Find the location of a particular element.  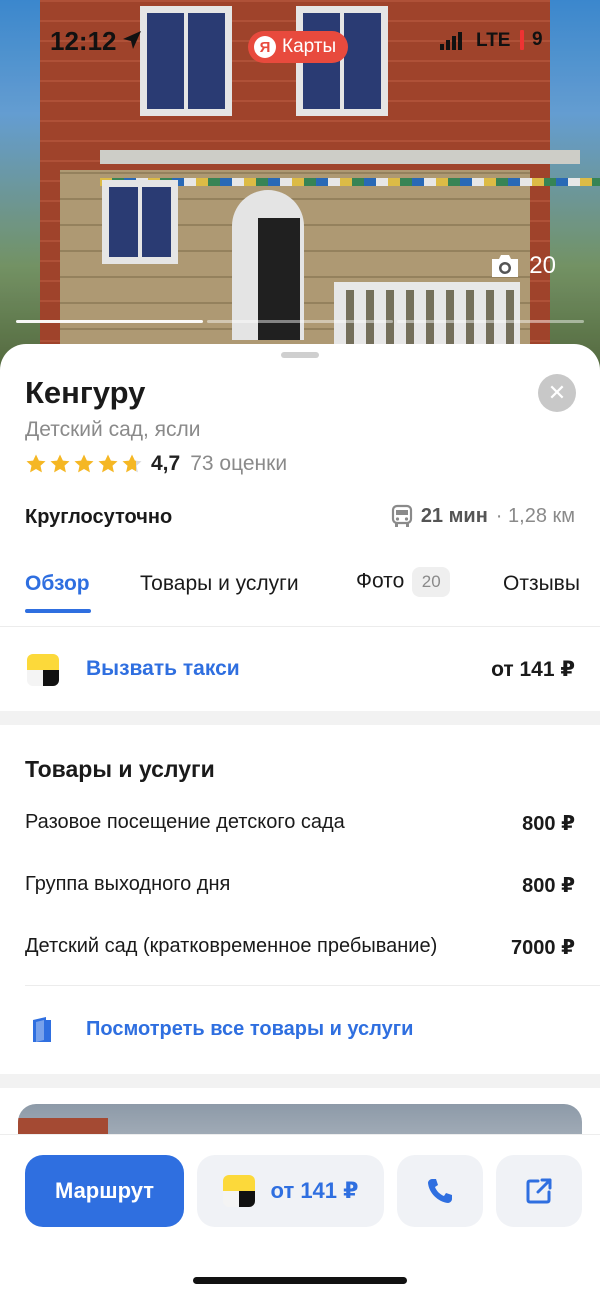

rating-row: 4,7 73 оценки is located at coordinates (156, 464).